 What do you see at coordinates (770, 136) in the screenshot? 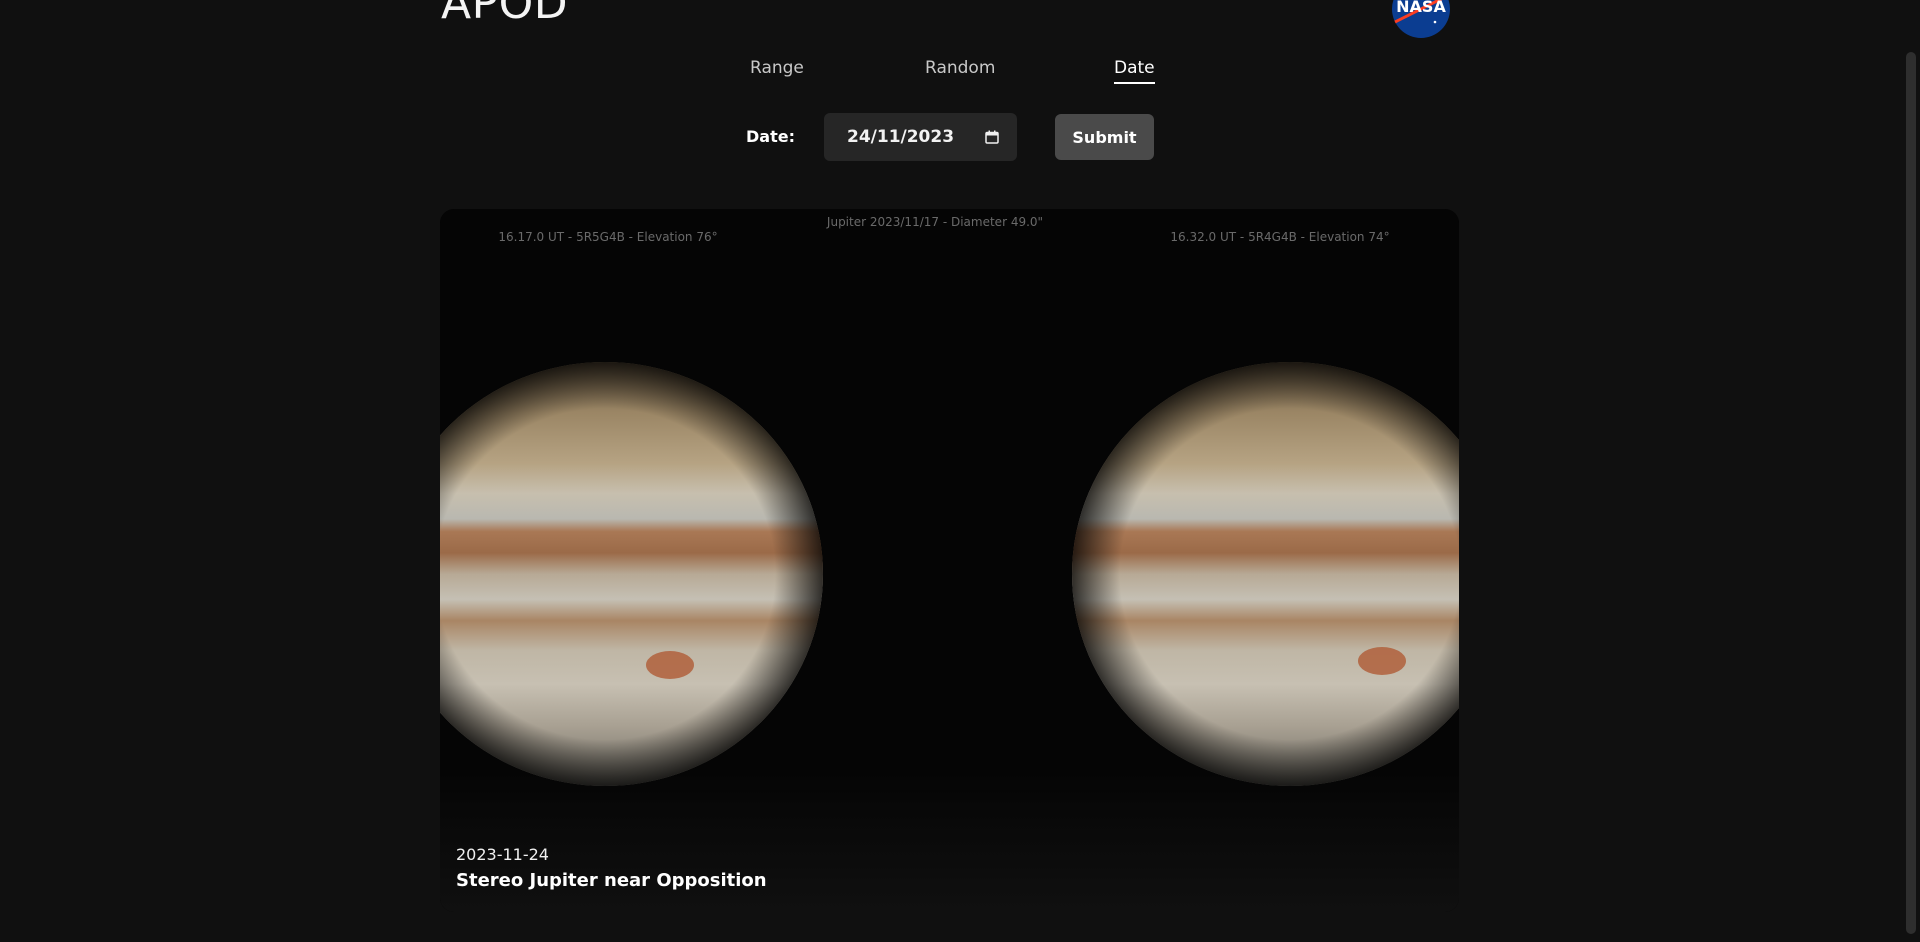
I see `date-label: Date:` at bounding box center [770, 136].